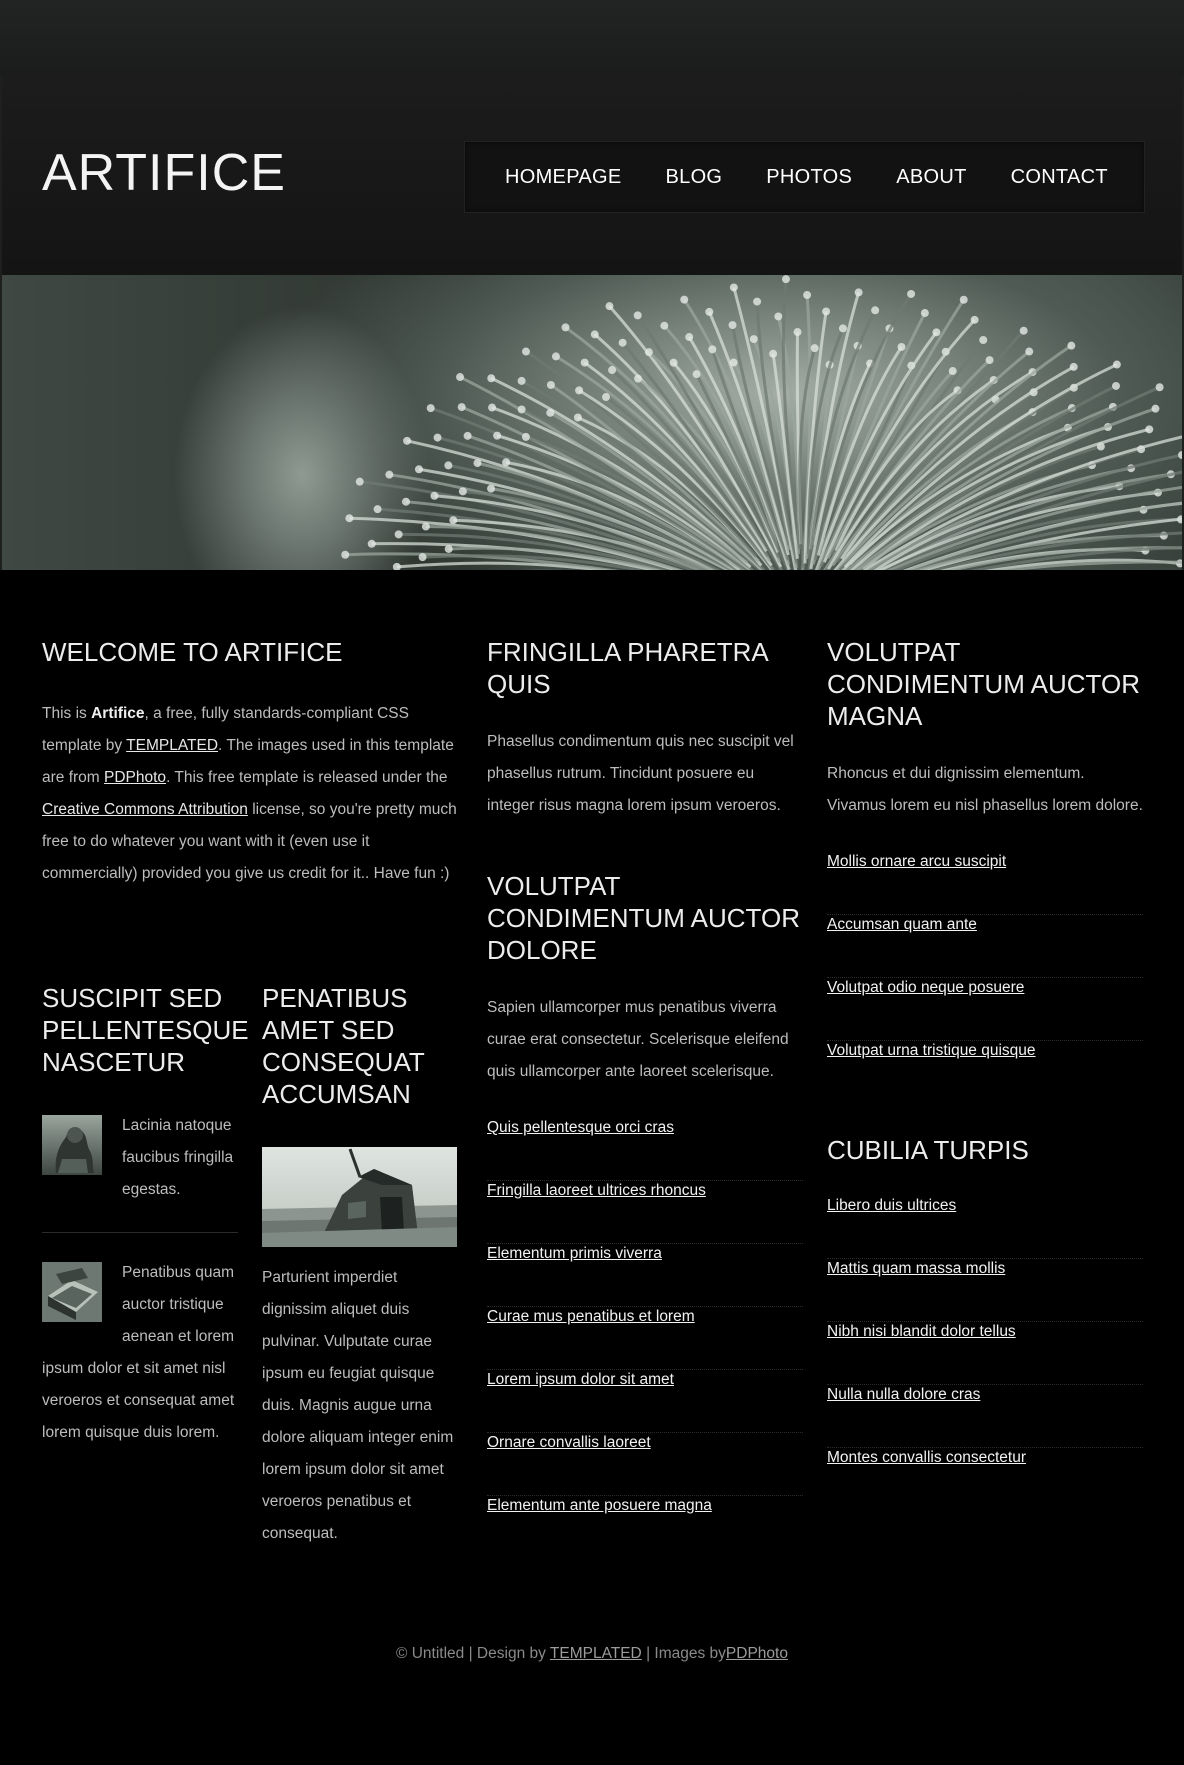  Describe the element at coordinates (925, 987) in the screenshot. I see `link-item: Volutpat odio neque posuere` at that location.